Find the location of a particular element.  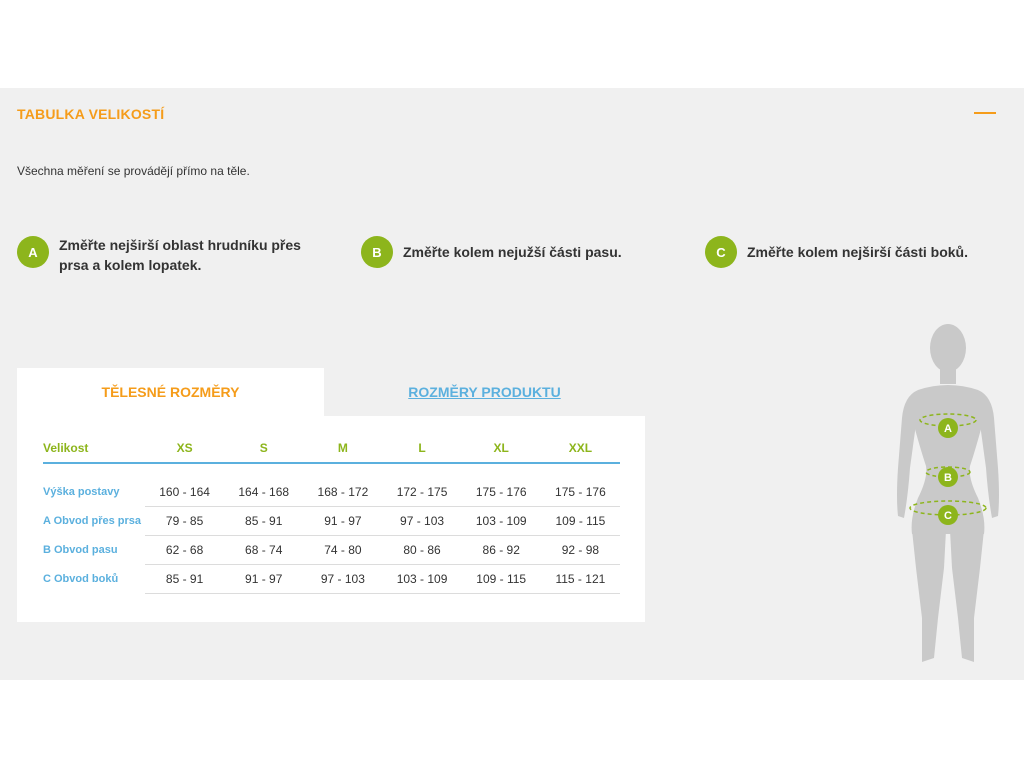

row-label: B Obvod pasu is located at coordinates (80, 550).